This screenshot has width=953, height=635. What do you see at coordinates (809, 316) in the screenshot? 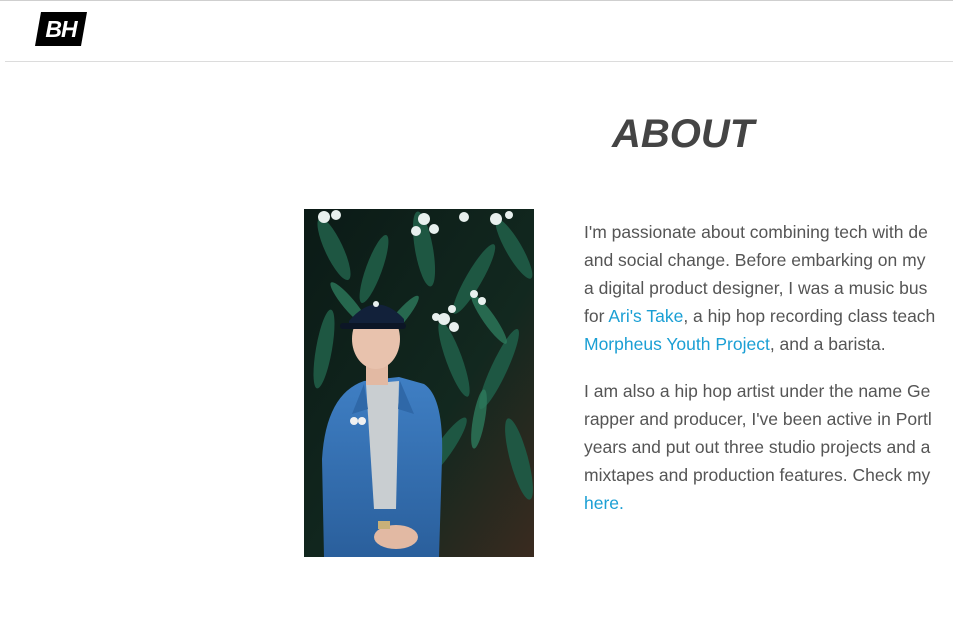
I see `bio-p1-line4-post: , a hip hop recording class teach` at bounding box center [809, 316].